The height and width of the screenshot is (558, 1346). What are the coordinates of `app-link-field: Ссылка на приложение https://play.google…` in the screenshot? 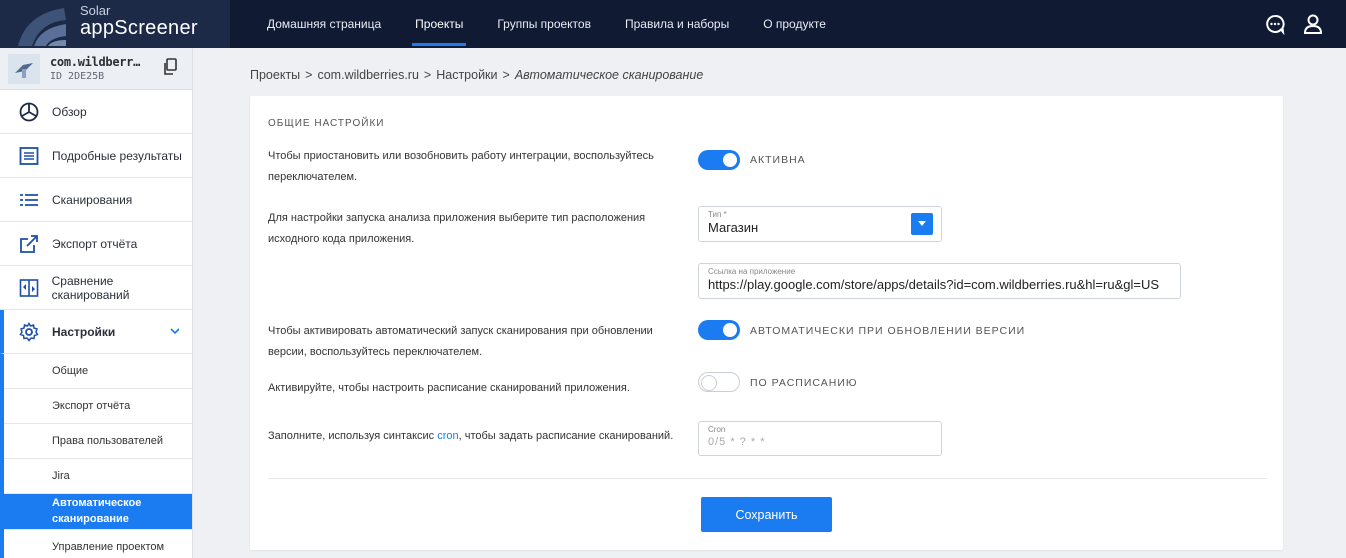 It's located at (939, 281).